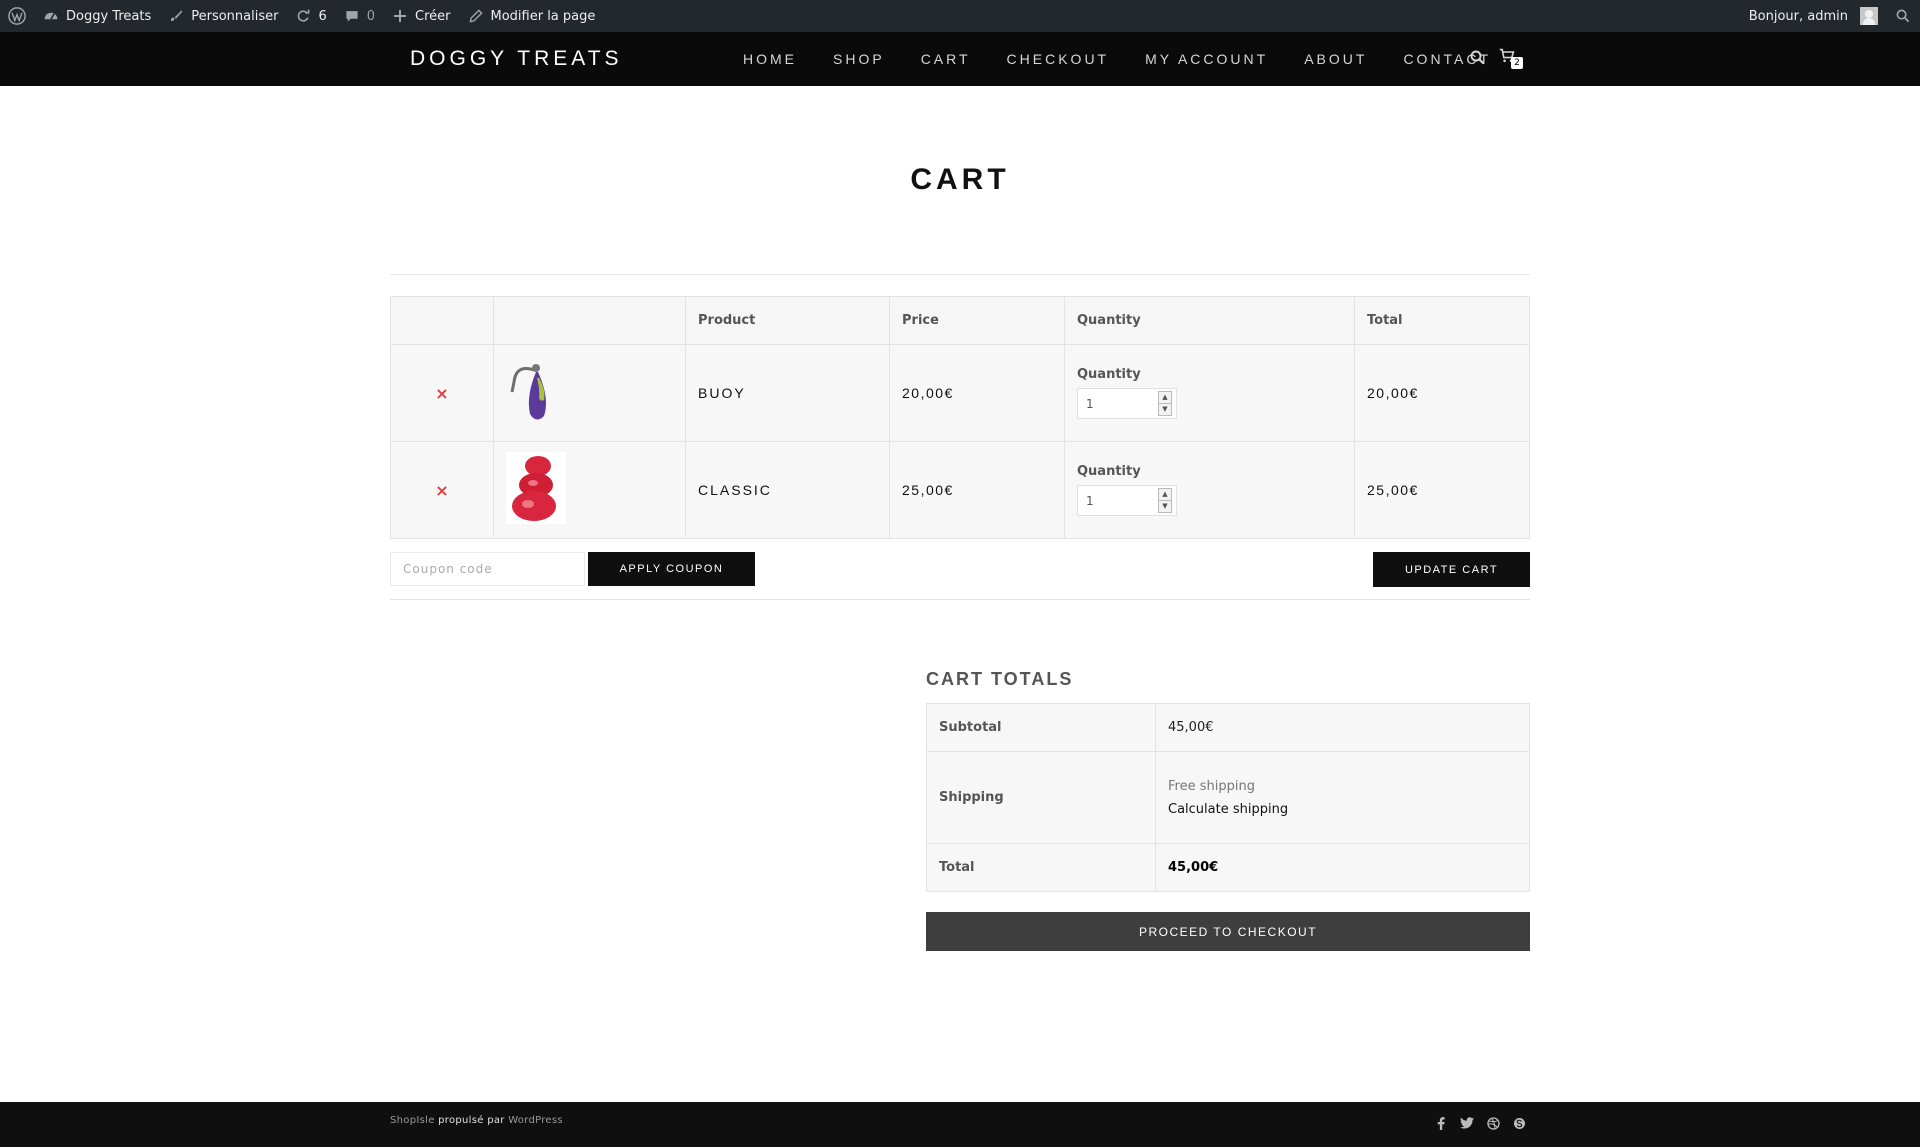 The width and height of the screenshot is (1920, 1147). What do you see at coordinates (1441, 1123) in the screenshot?
I see `facebook-icon` at bounding box center [1441, 1123].